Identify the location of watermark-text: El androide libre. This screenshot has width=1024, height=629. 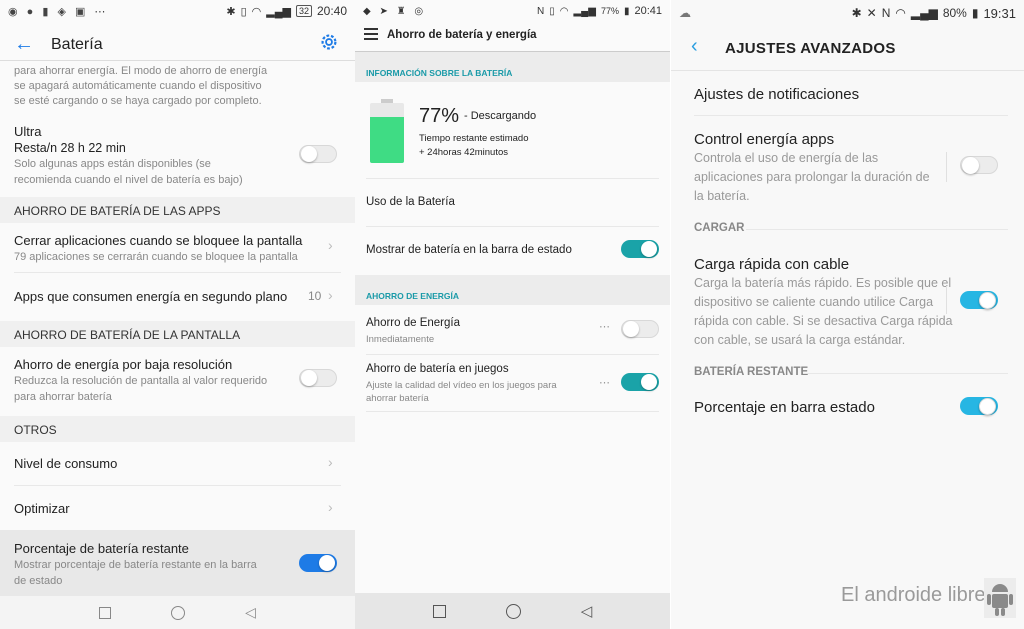
(913, 595).